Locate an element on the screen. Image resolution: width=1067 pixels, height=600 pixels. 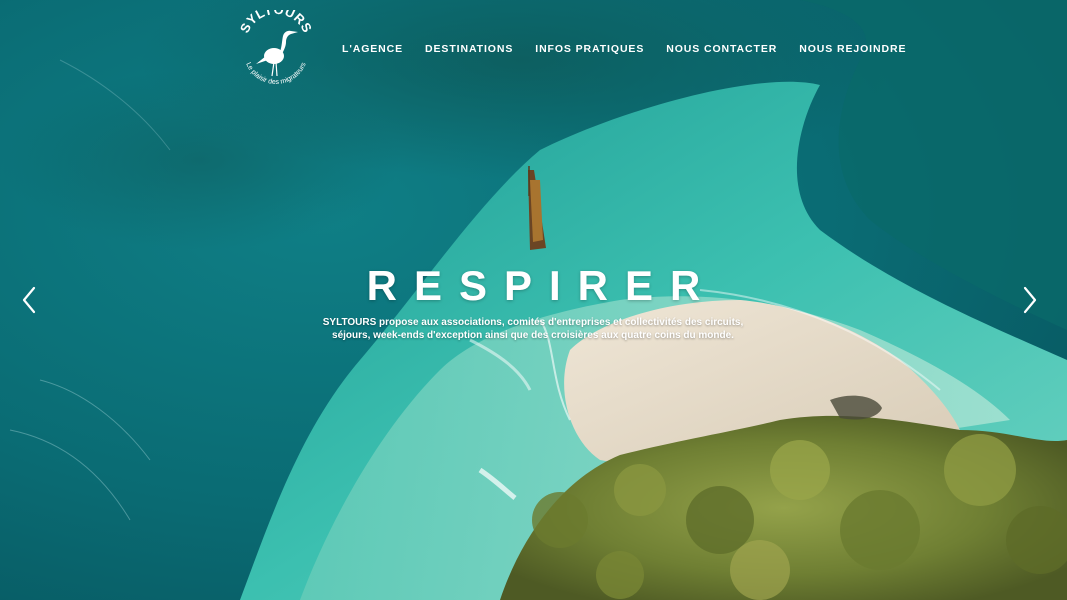
nav-item-nous-contacter: NOUS CONTACTER is located at coordinates (721, 49).